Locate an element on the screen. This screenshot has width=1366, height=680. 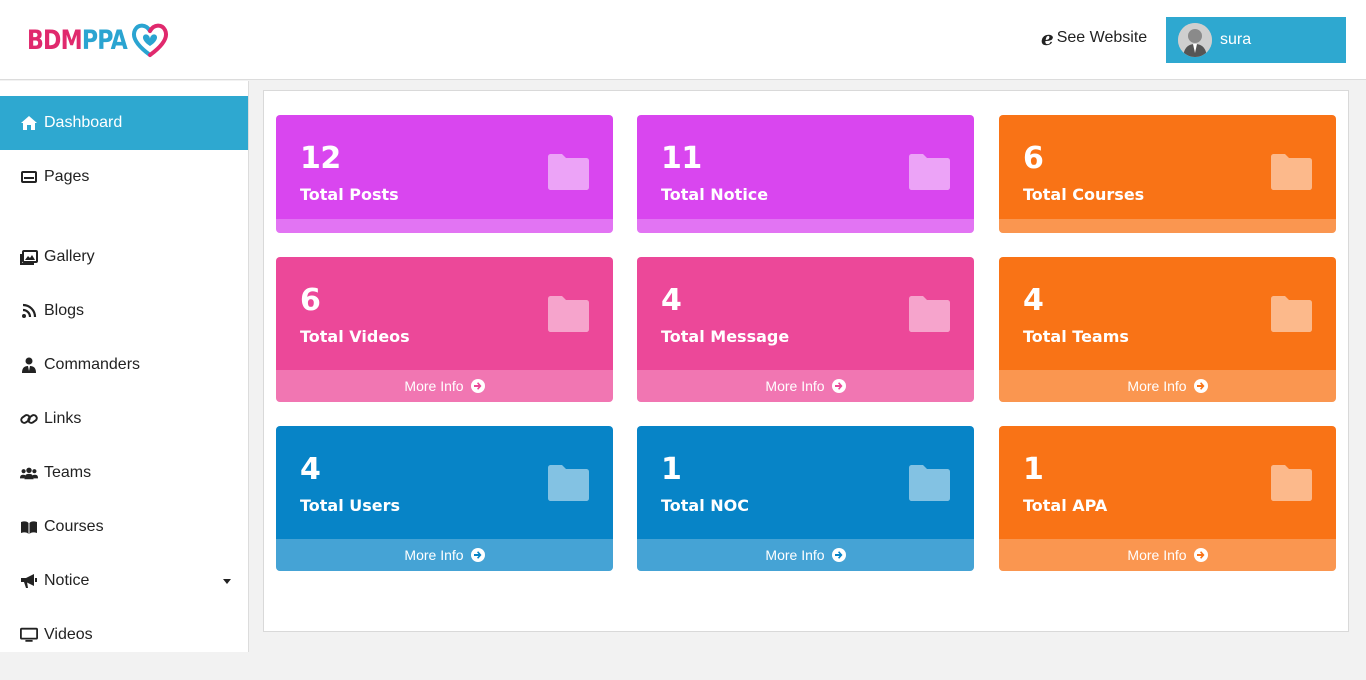
stat-card-videos: 6 Total Videos More Info is located at coordinates (444, 329).